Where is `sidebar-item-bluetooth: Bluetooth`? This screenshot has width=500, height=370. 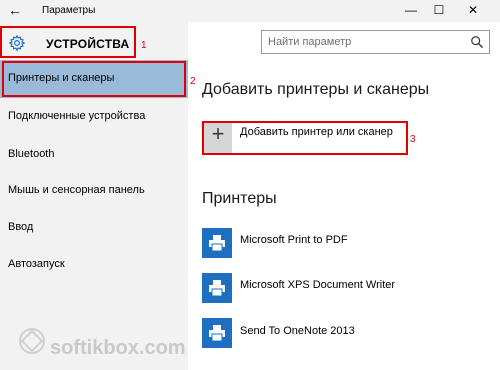
sidebar-item-bluetooth: Bluetooth is located at coordinates (31, 154).